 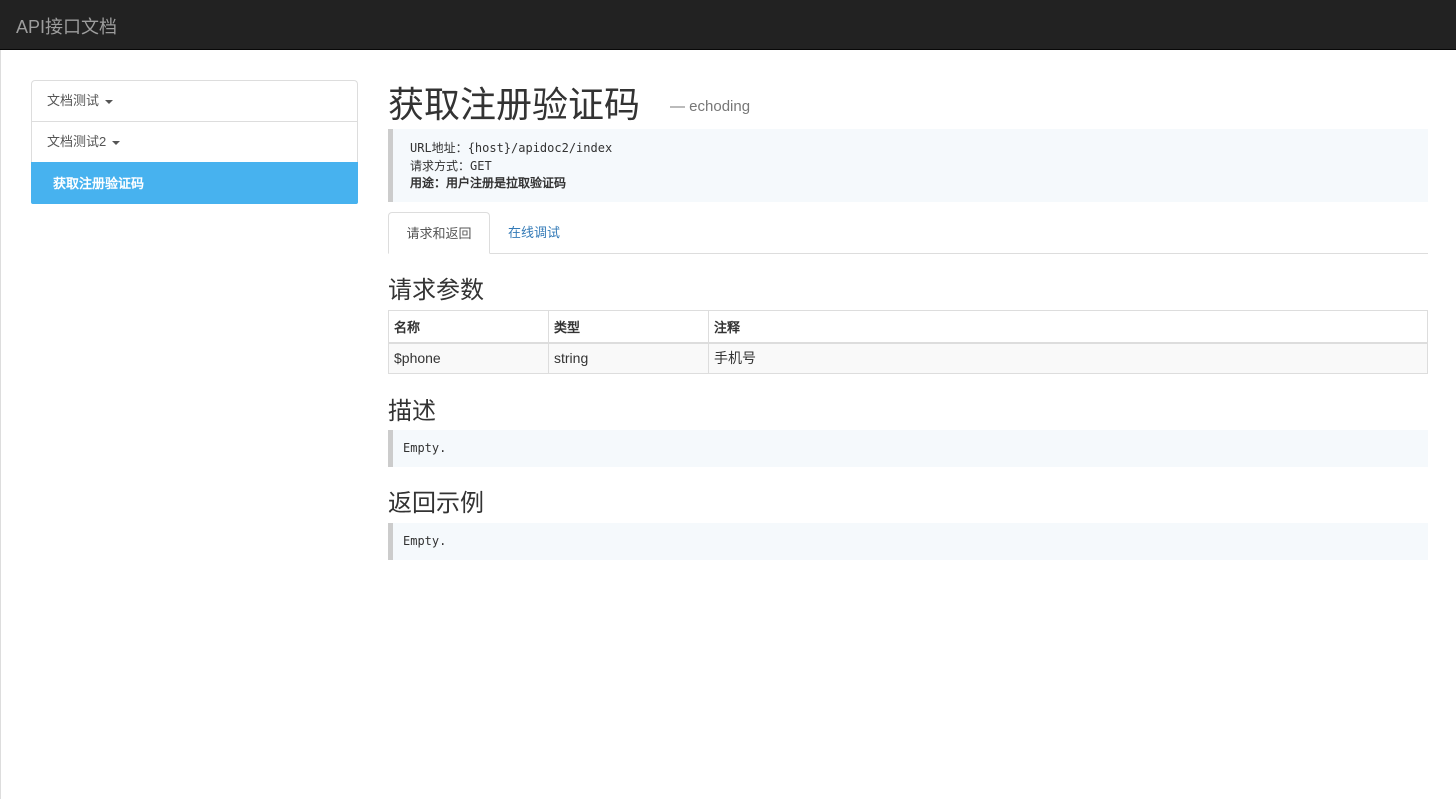 I want to click on params-table: 名称 类型 注释 $phone string 手机号, so click(x=908, y=342).